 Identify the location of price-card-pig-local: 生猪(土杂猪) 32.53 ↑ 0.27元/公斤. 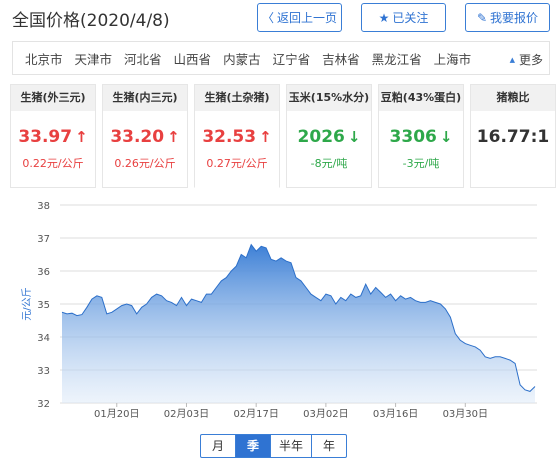
(237, 136).